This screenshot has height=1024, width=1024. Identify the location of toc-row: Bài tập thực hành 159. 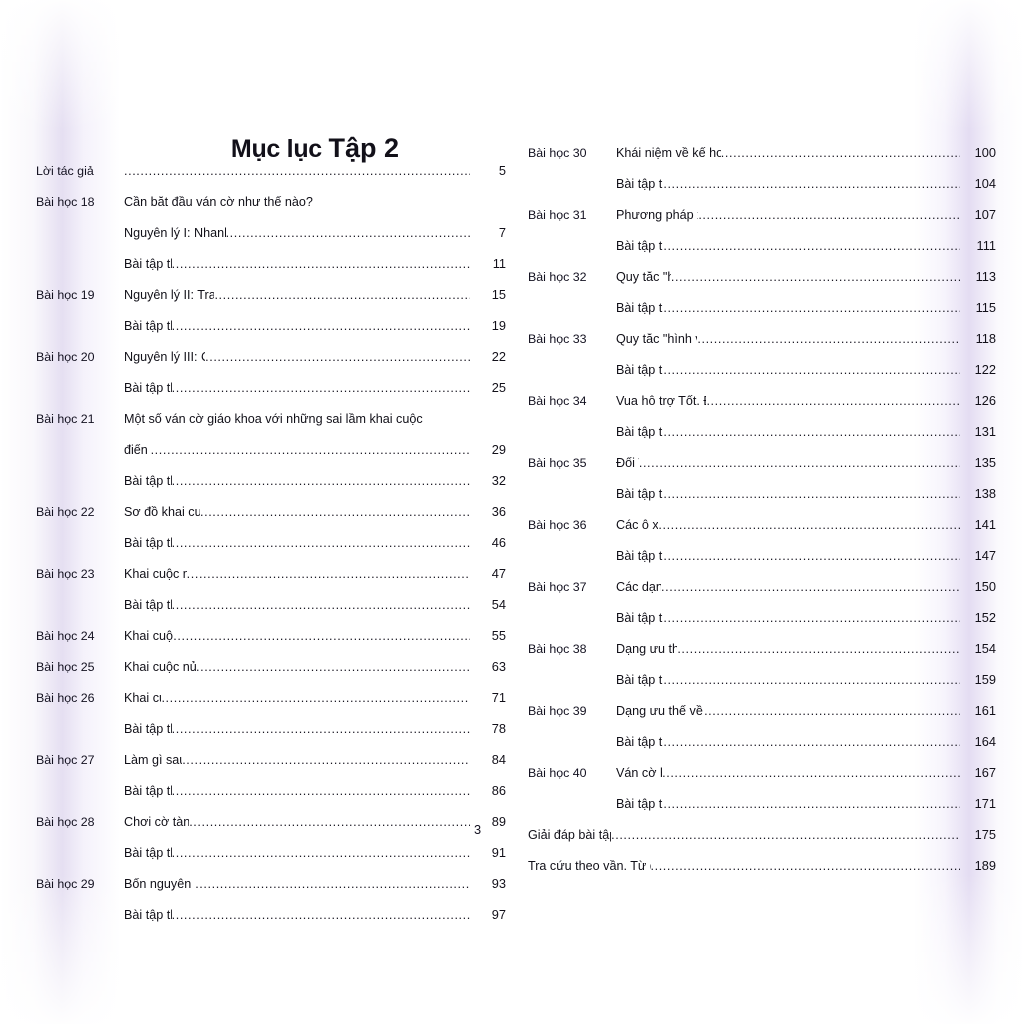
(762, 689).